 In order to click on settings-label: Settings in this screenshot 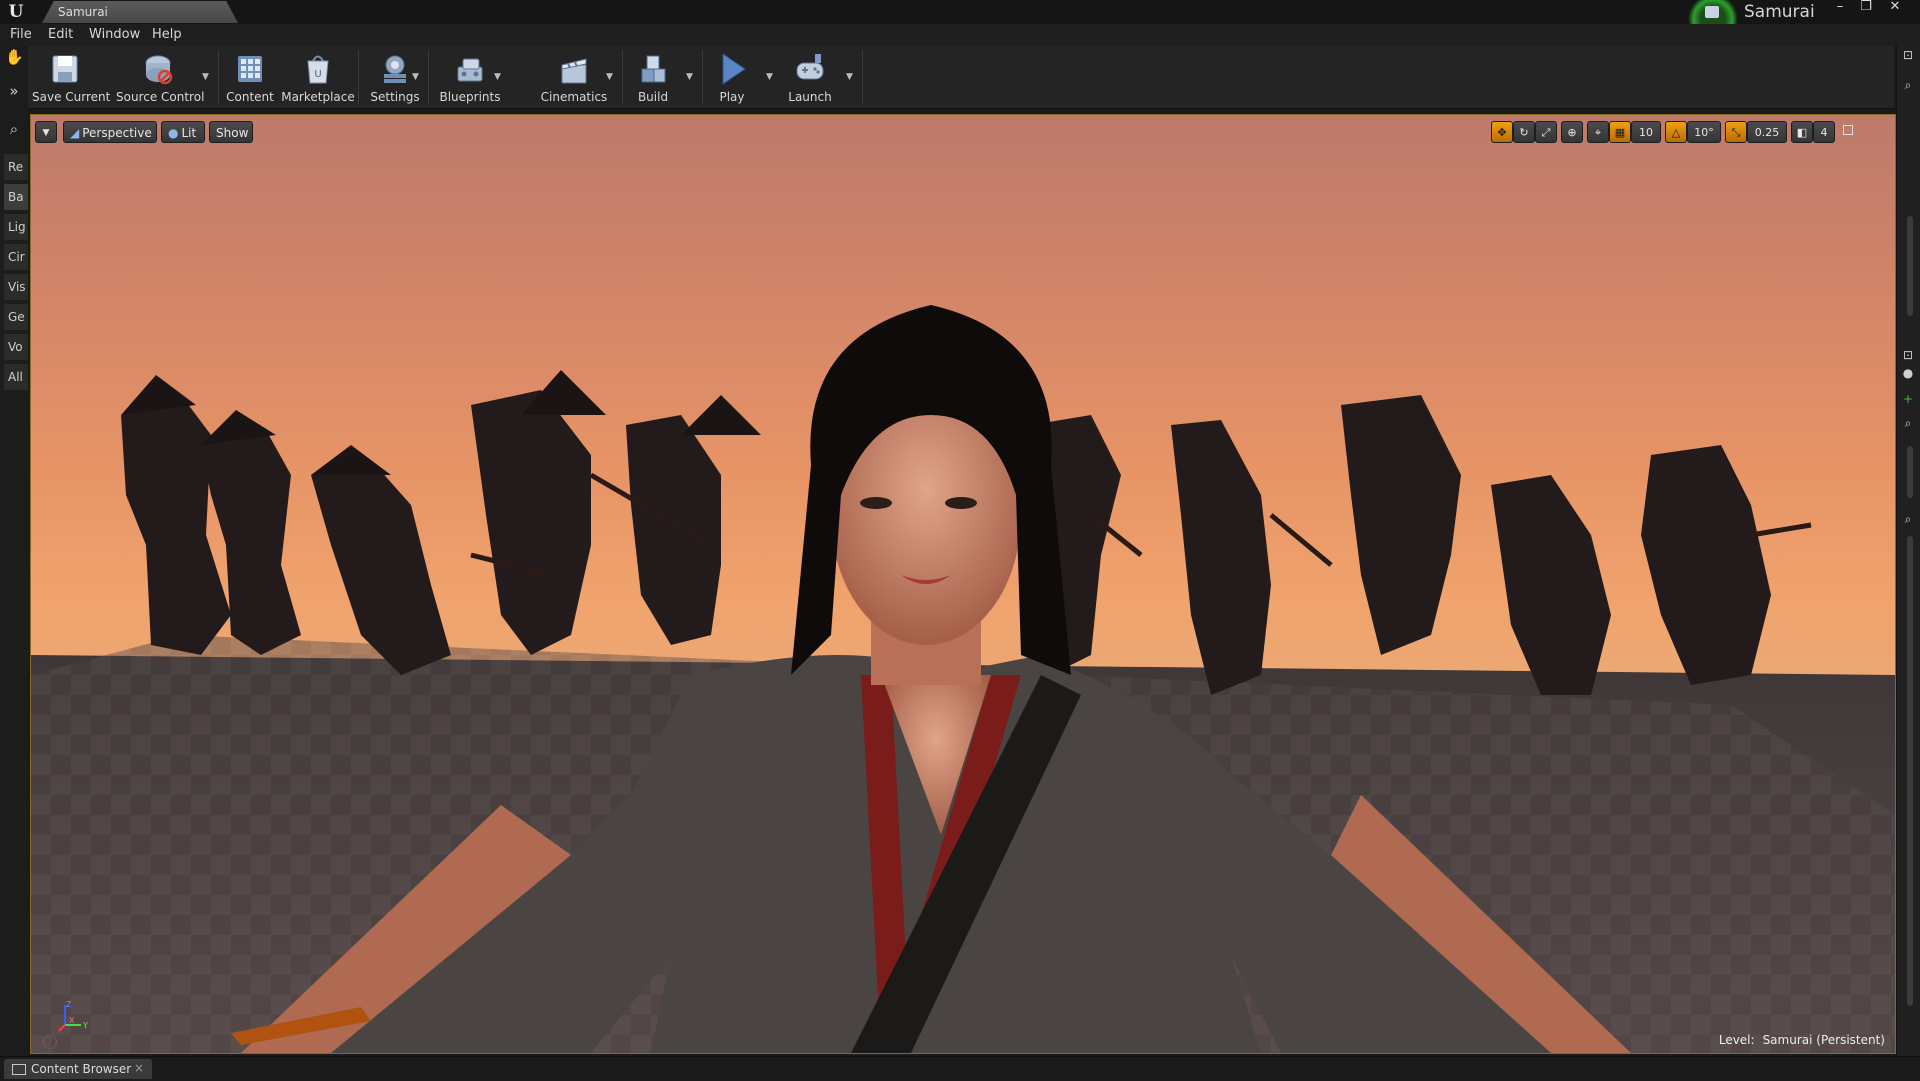, I will do `click(395, 97)`.